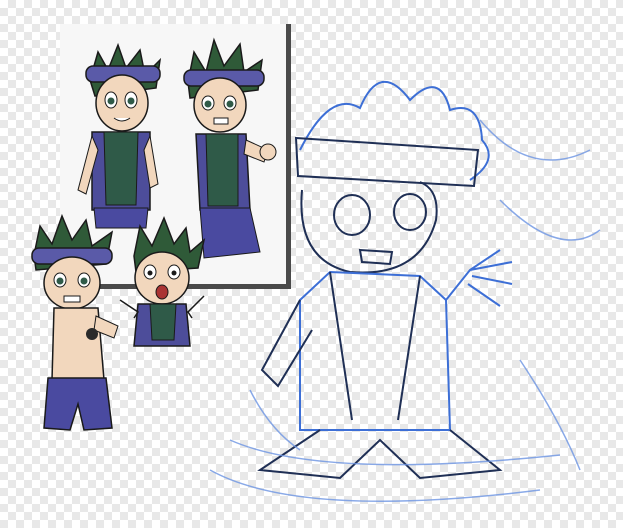  What do you see at coordinates (119, 135) in the screenshot?
I see `character-standing-left` at bounding box center [119, 135].